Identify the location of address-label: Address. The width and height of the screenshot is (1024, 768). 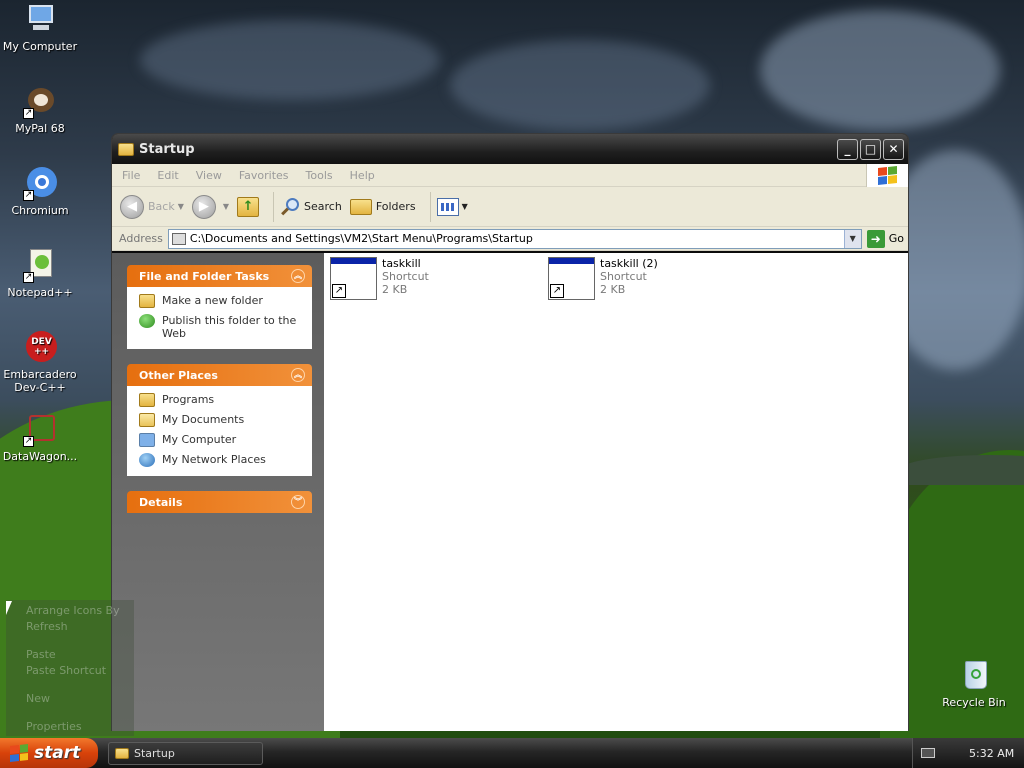
(141, 238).